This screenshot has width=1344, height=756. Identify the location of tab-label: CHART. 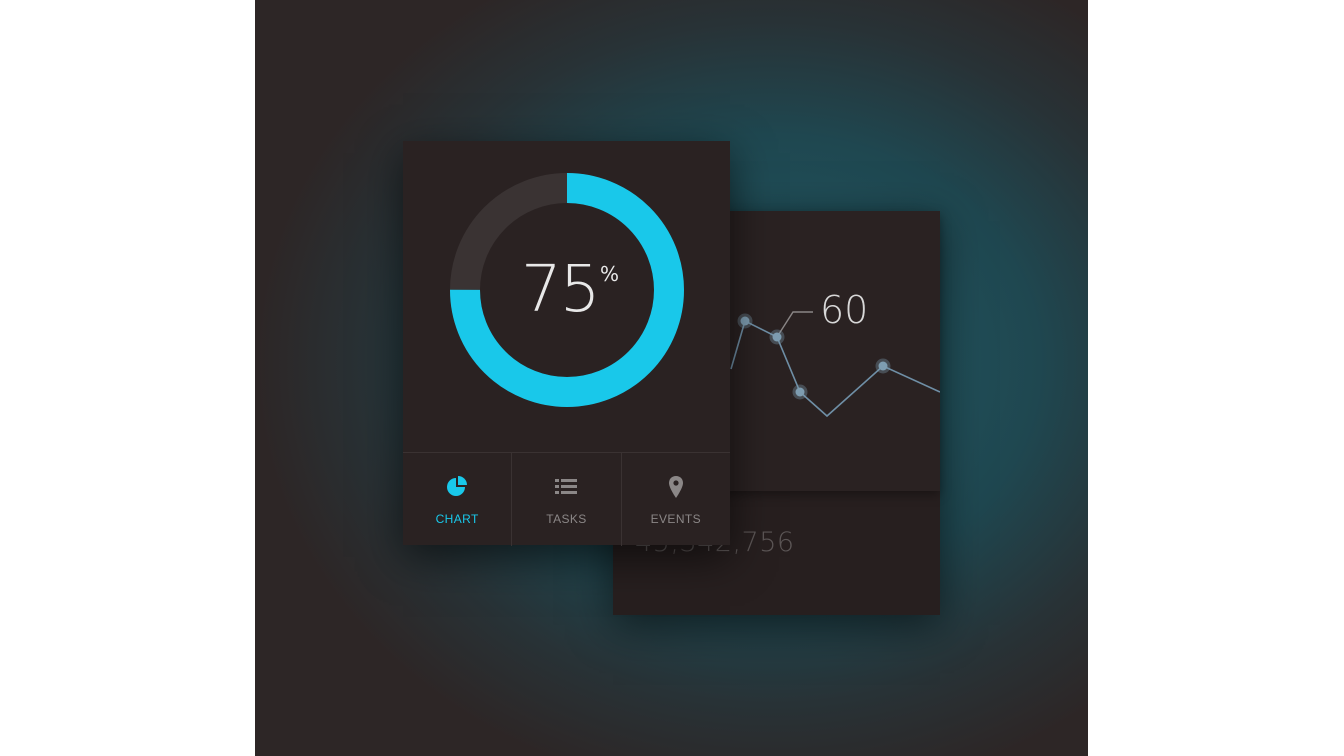
(457, 519).